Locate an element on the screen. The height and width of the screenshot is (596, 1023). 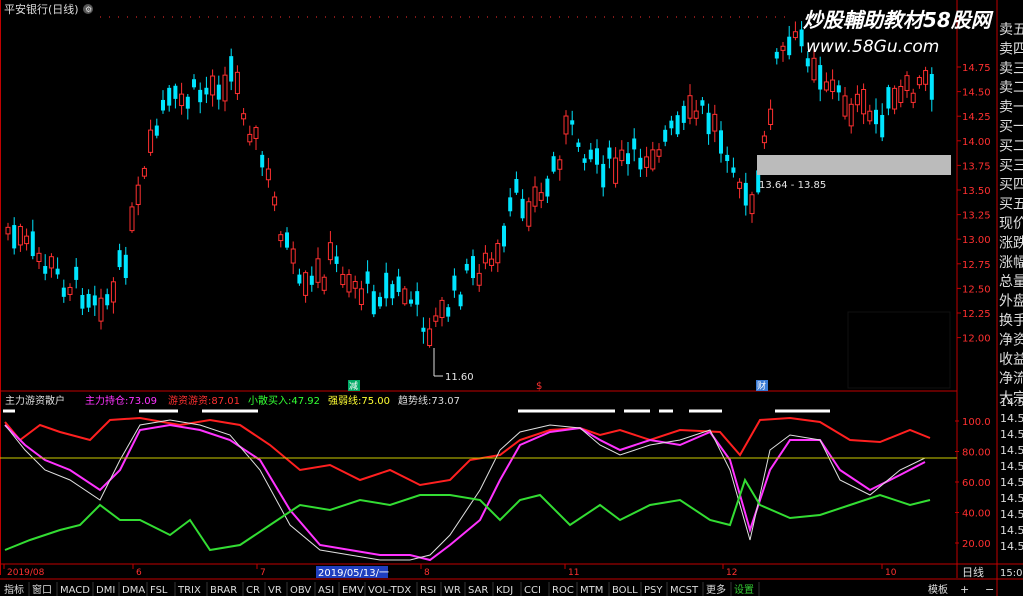
orderbook-label: 换手 is located at coordinates (1011, 320).